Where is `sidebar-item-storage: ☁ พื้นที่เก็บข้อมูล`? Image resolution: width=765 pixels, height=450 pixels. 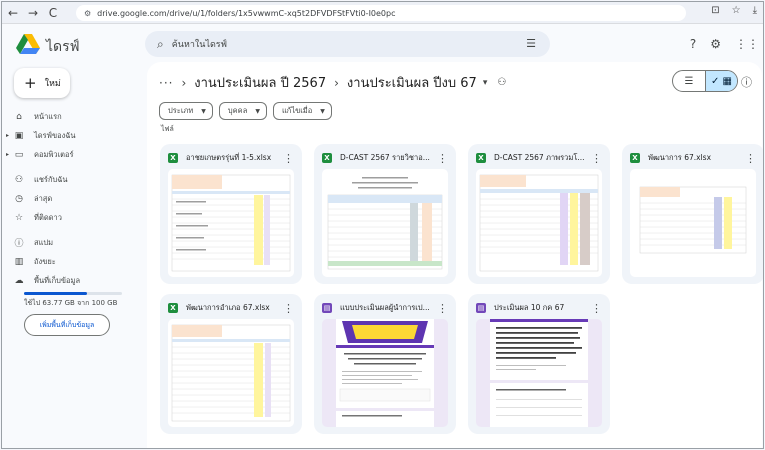 sidebar-item-storage: ☁ พื้นที่เก็บข้อมูล is located at coordinates (66, 280).